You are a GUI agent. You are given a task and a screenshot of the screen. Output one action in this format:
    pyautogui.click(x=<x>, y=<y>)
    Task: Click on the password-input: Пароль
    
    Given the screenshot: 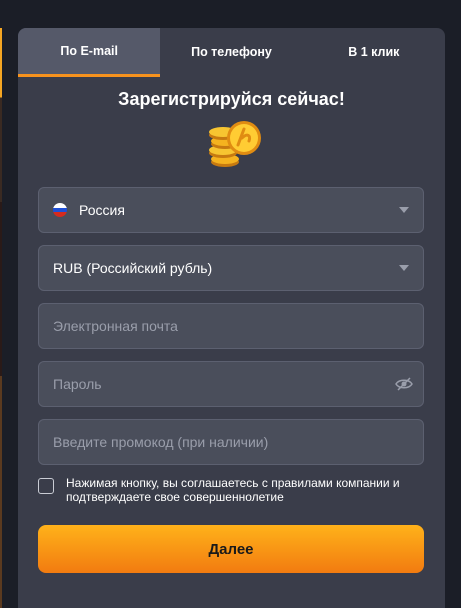 What is the action you would take?
    pyautogui.click(x=231, y=384)
    